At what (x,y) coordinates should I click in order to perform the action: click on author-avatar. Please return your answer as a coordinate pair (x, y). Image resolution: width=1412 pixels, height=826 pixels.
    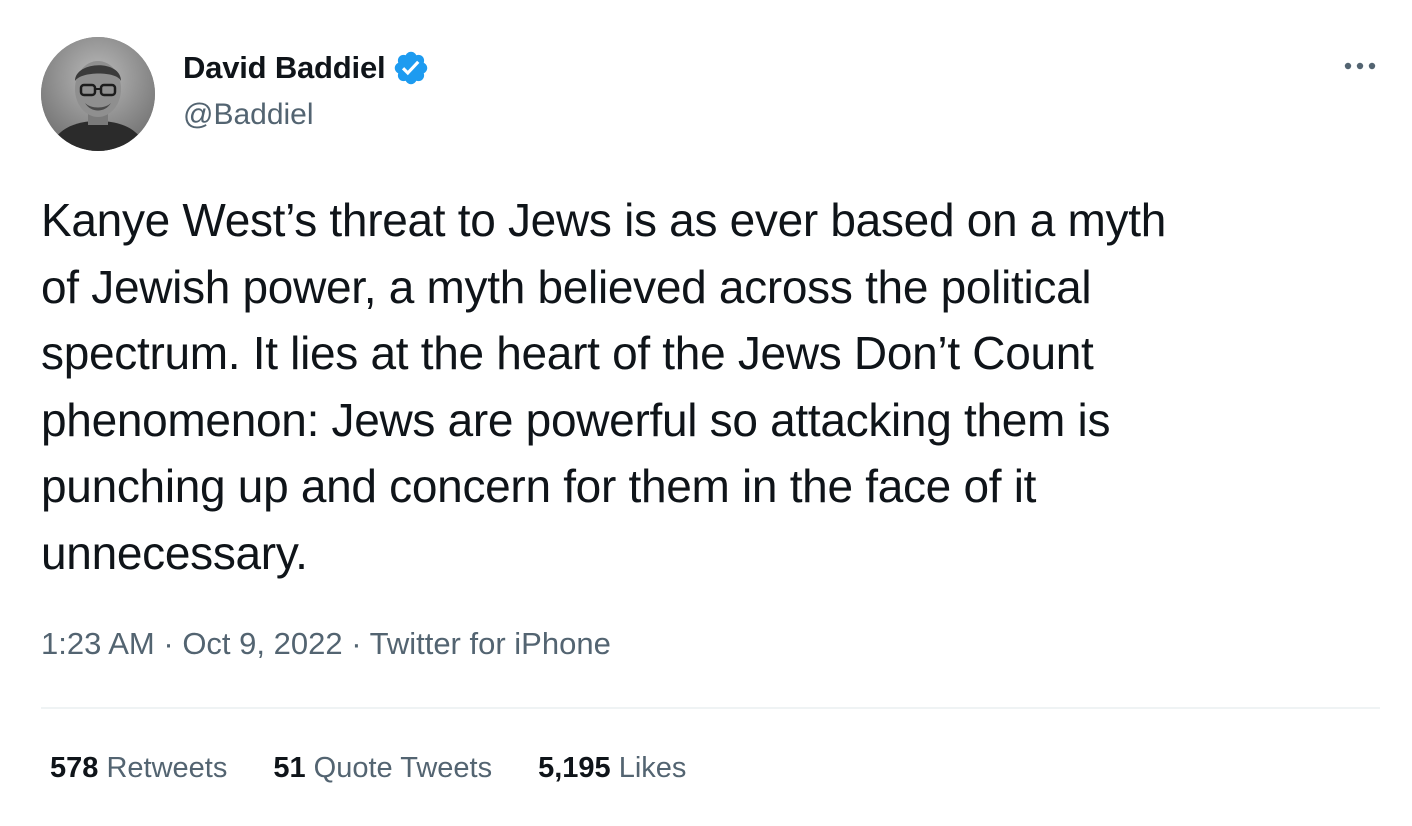
    Looking at the image, I should click on (98, 94).